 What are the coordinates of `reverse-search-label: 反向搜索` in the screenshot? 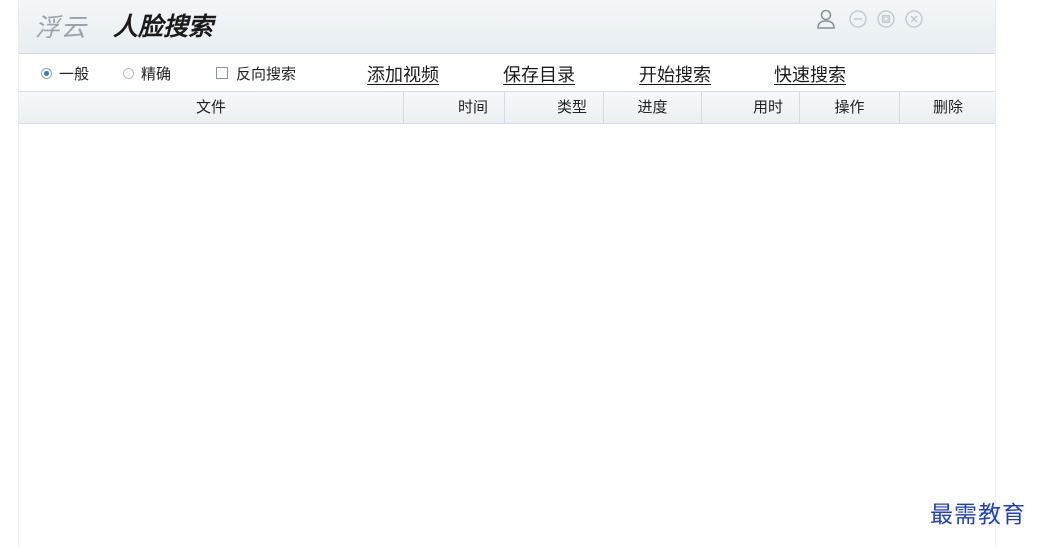 It's located at (266, 73).